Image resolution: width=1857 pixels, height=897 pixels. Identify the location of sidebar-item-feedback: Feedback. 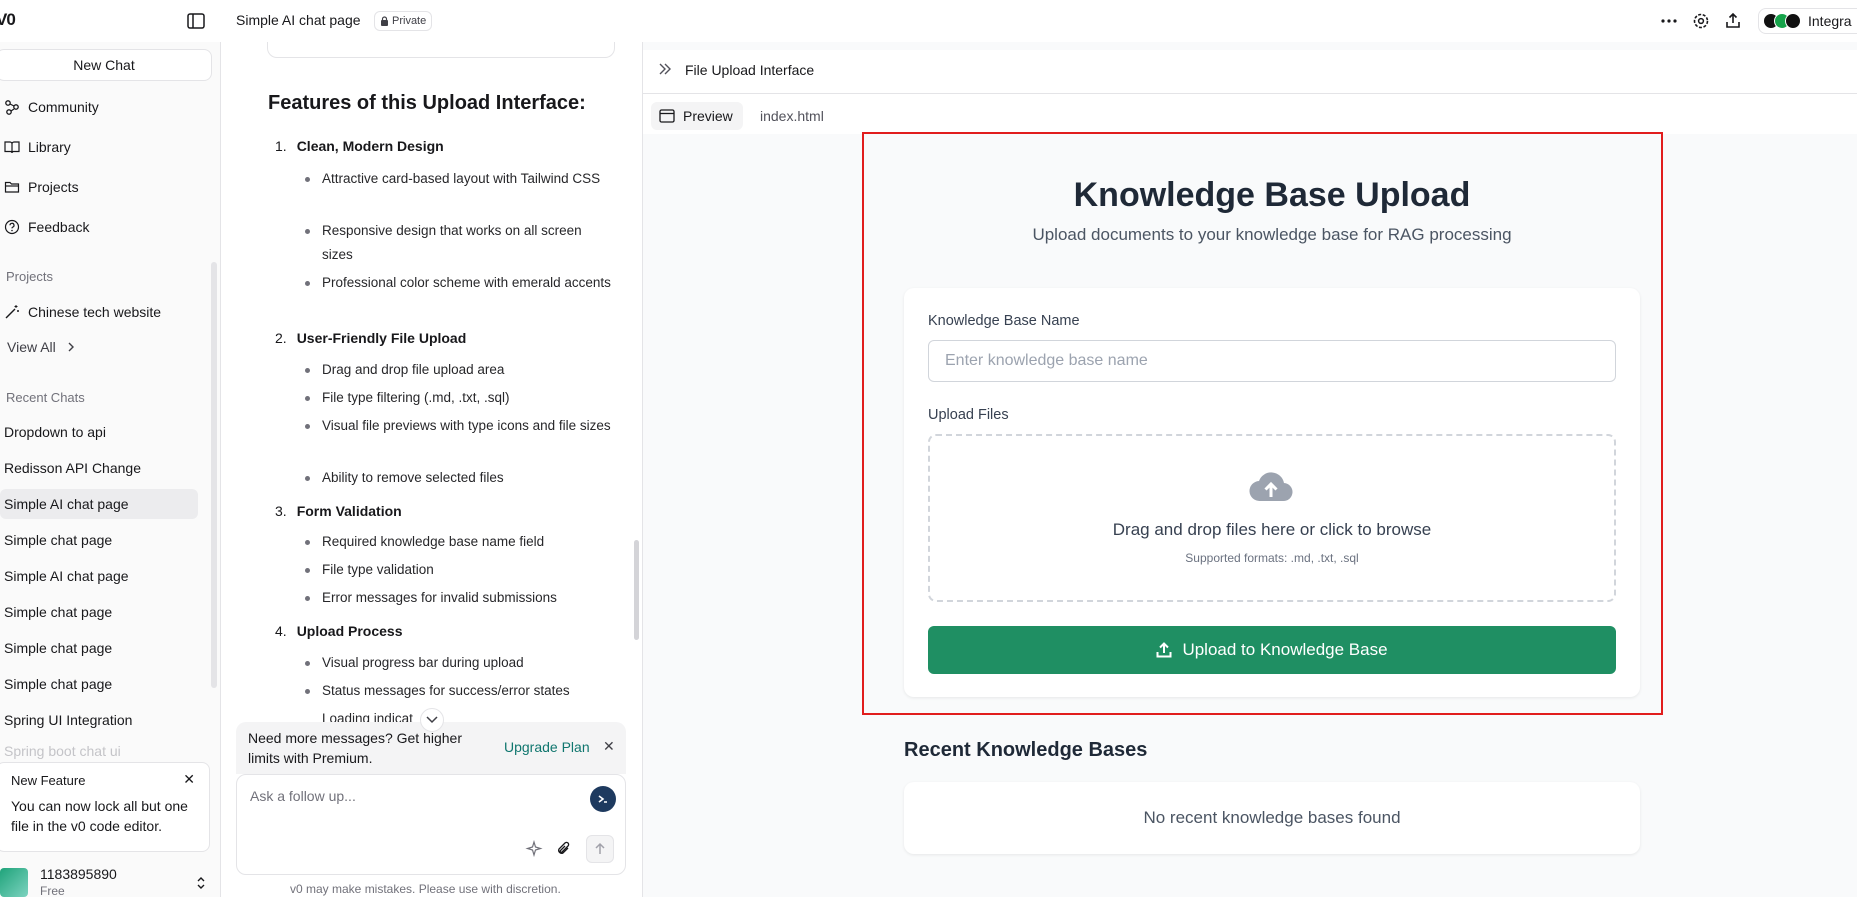
(44, 227).